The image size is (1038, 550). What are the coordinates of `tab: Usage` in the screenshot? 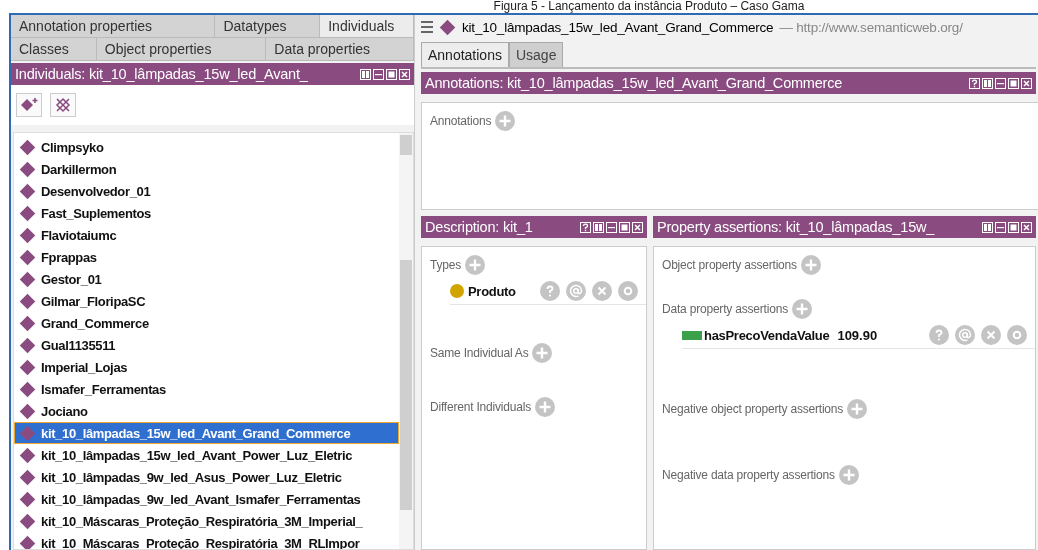 It's located at (536, 54).